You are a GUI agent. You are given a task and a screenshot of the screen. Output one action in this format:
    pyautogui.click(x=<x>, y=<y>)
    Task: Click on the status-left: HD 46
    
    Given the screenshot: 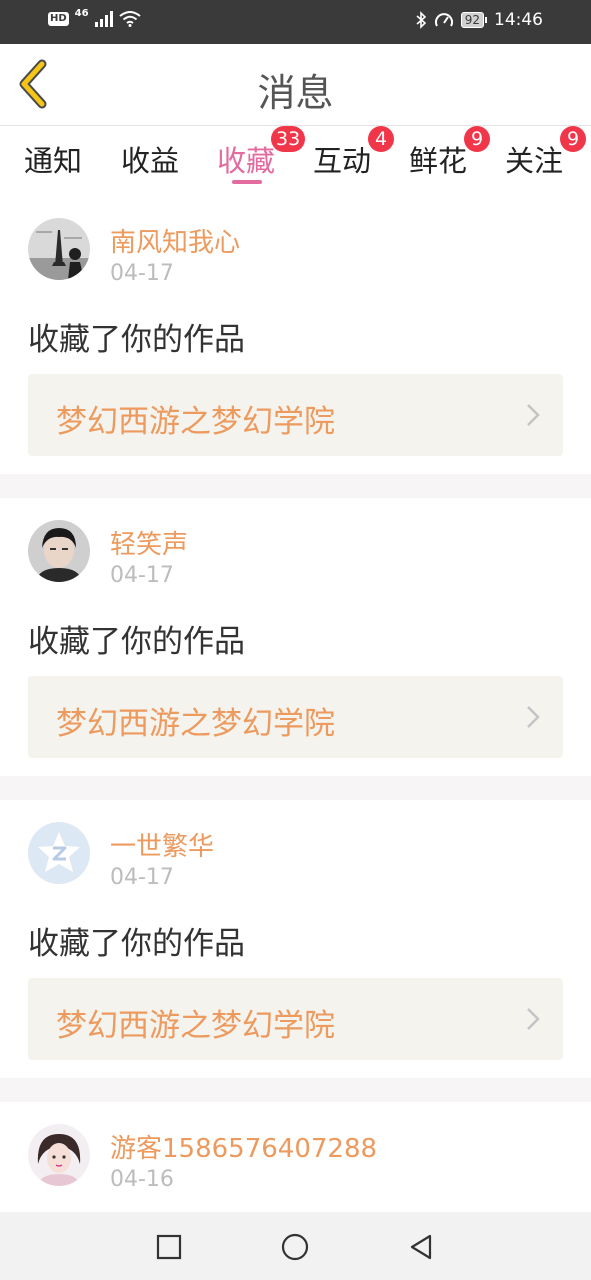 What is the action you would take?
    pyautogui.click(x=94, y=17)
    